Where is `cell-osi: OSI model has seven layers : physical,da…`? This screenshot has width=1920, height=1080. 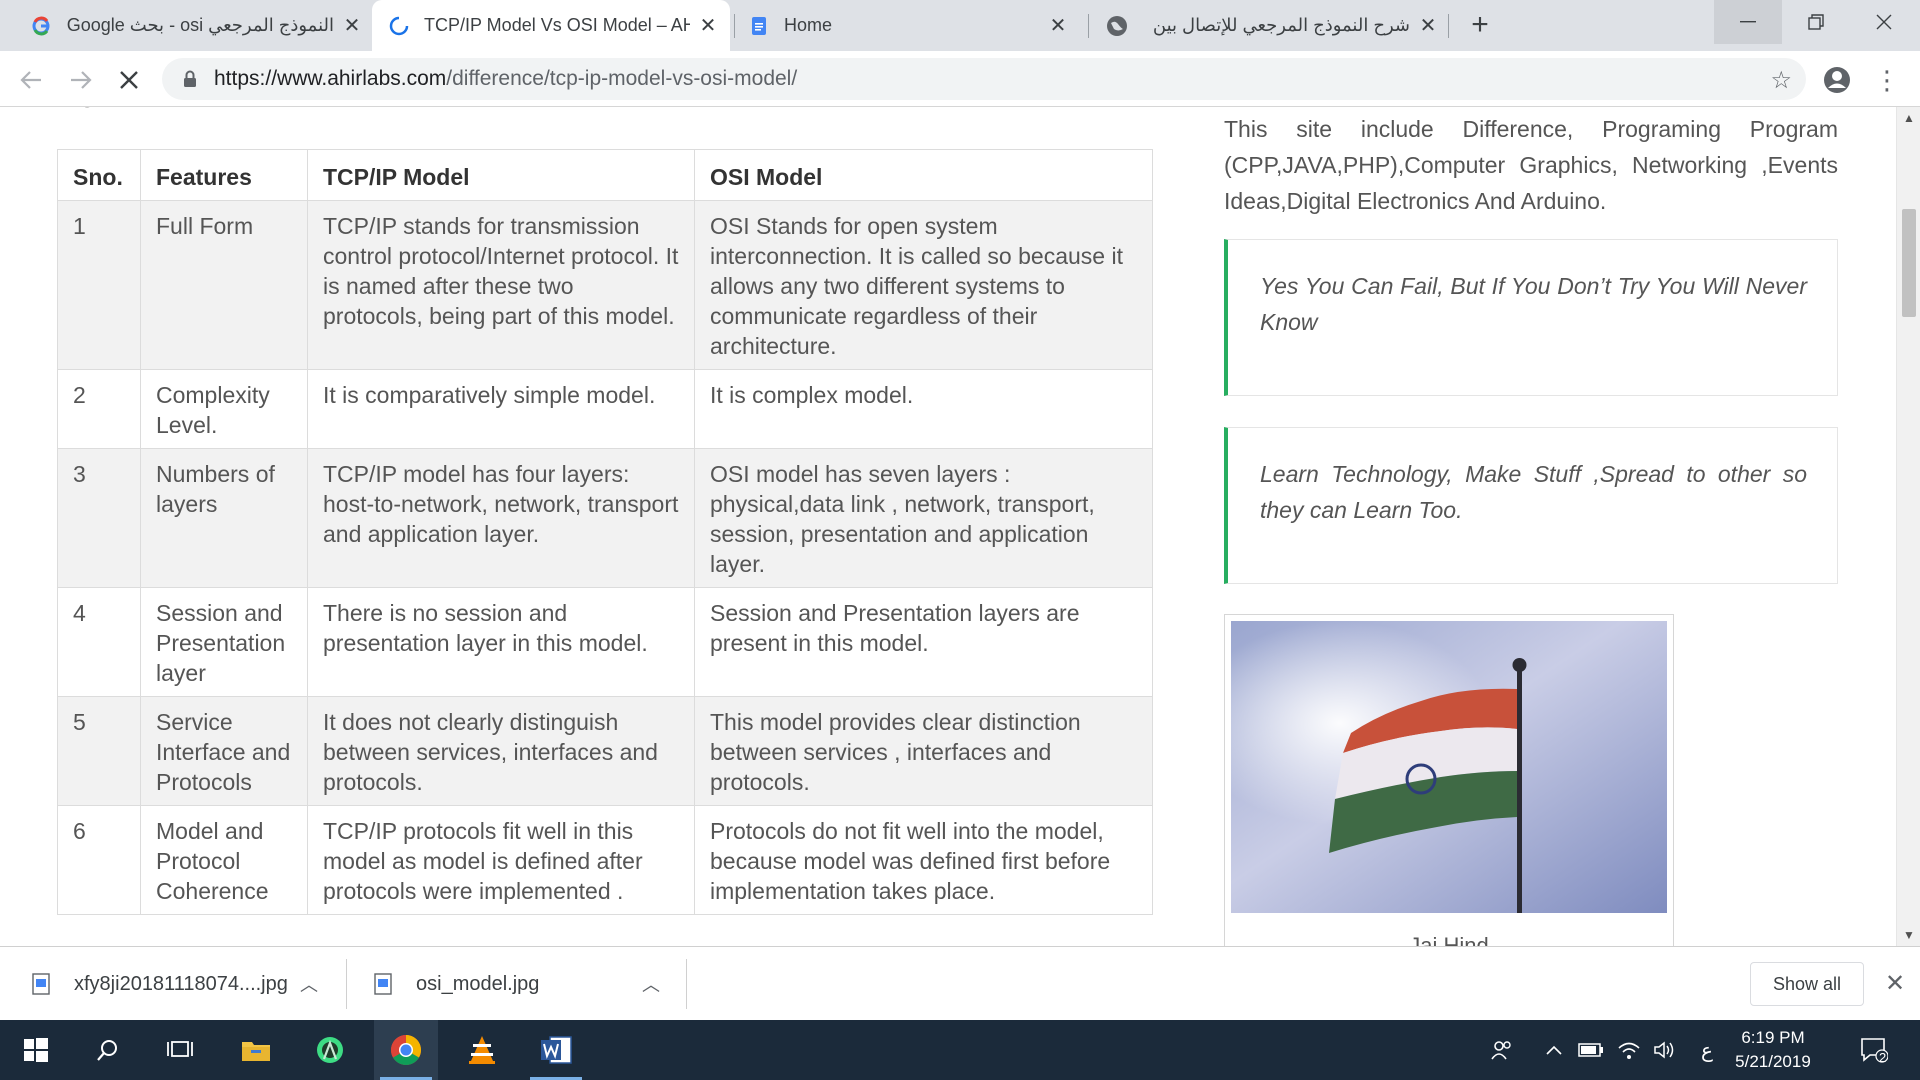
cell-osi: OSI model has seven layers : physical,da… is located at coordinates (923, 518).